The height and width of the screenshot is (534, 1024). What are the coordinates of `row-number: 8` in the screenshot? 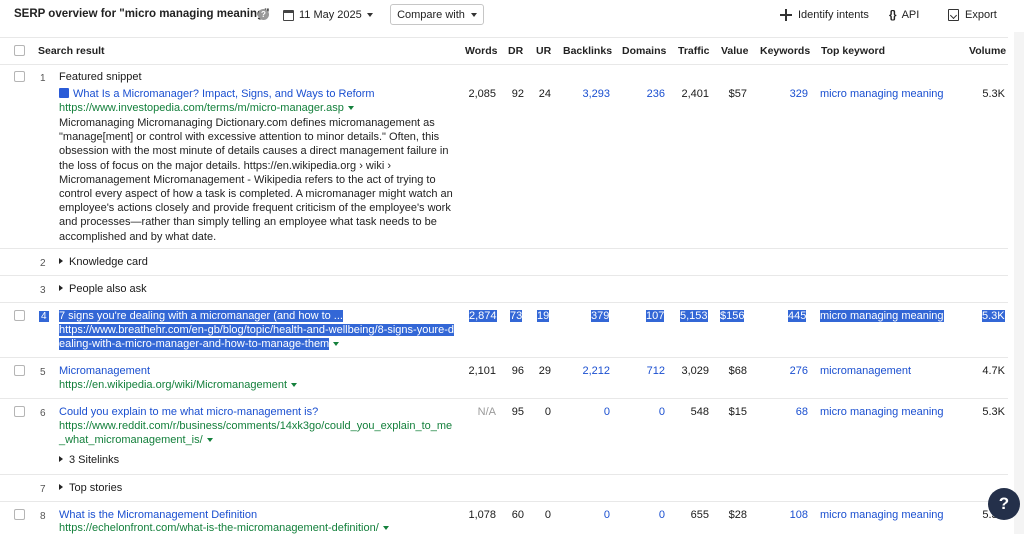 It's located at (43, 516).